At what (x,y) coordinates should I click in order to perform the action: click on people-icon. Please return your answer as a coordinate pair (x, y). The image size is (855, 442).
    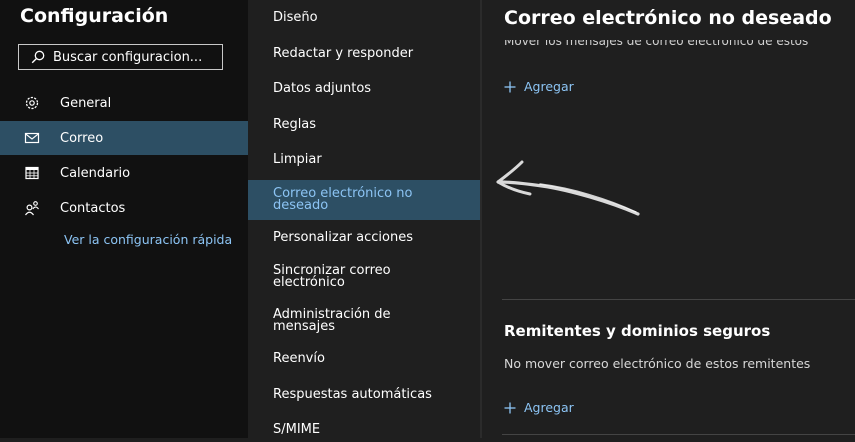
    Looking at the image, I should click on (32, 208).